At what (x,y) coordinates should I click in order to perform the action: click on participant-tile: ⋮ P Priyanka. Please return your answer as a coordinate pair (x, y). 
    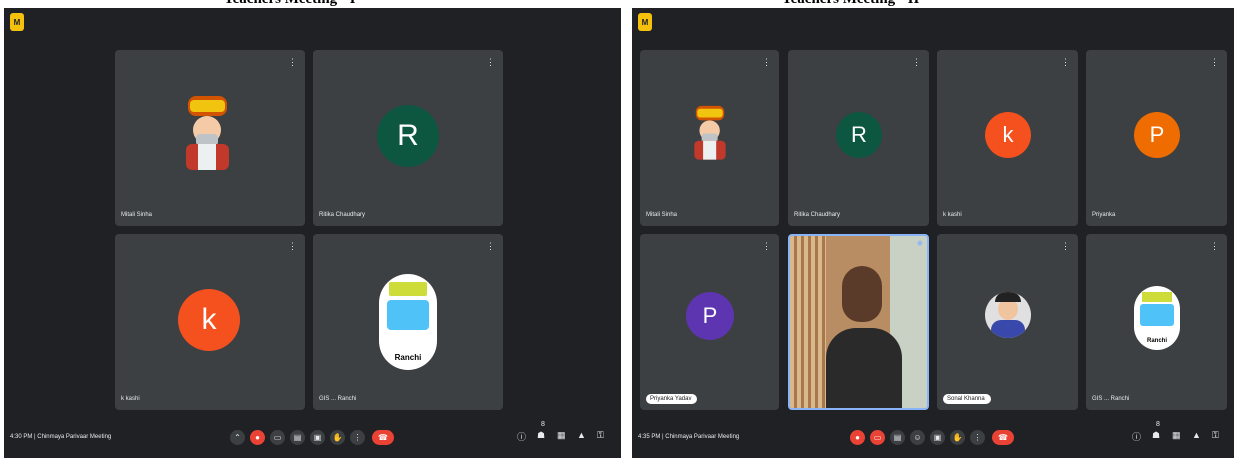
    Looking at the image, I should click on (1156, 138).